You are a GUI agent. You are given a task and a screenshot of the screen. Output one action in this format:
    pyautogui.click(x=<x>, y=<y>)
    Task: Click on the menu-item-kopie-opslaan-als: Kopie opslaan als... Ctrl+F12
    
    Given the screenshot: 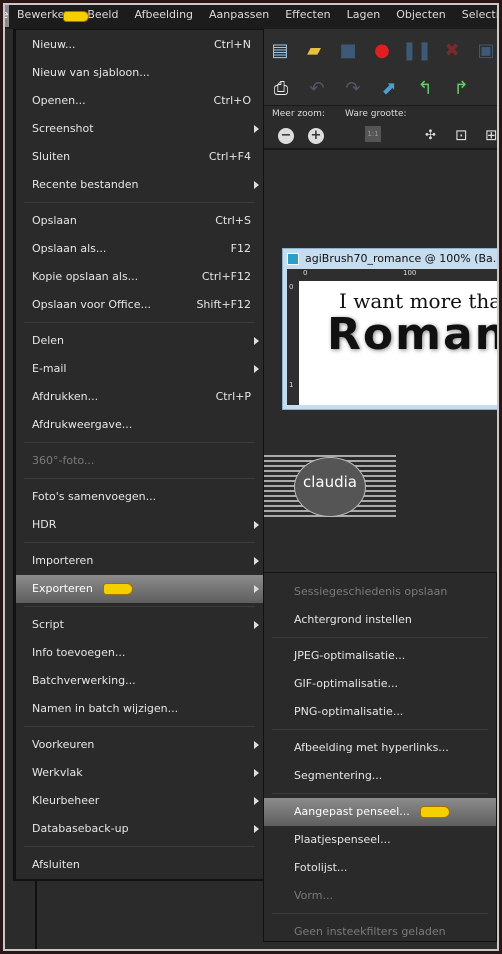 What is the action you would take?
    pyautogui.click(x=139, y=277)
    